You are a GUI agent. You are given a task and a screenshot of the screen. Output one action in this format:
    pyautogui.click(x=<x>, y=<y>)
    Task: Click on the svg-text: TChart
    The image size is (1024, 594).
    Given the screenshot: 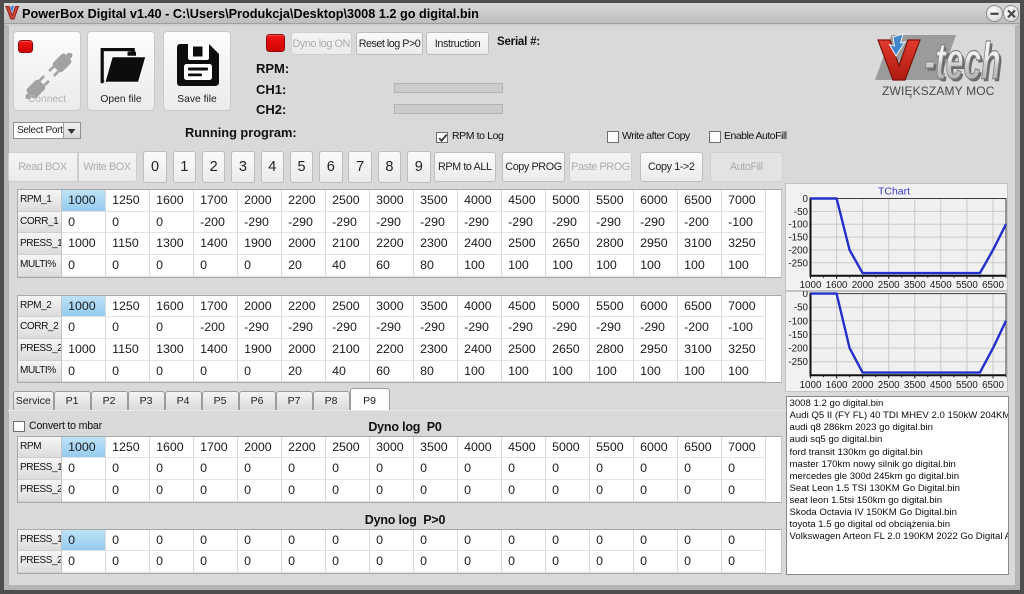 What is the action you would take?
    pyautogui.click(x=894, y=192)
    